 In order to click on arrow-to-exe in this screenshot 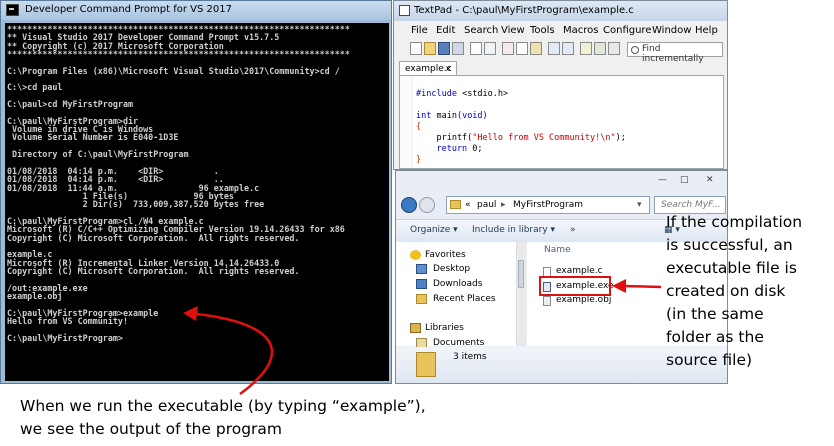, I will do `click(637, 286)`.